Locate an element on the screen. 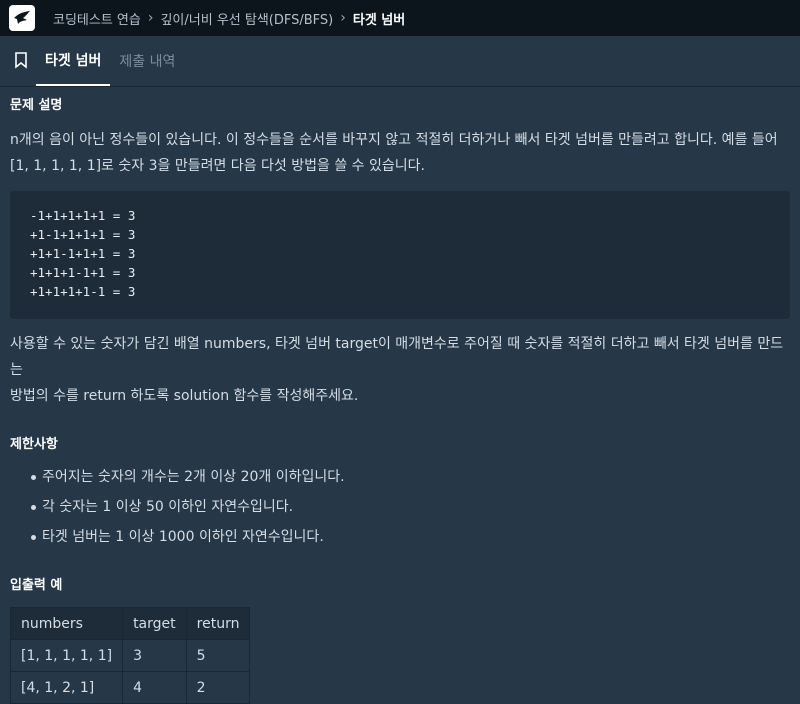 Image resolution: width=800 pixels, height=704 pixels. section-title-constraints: 제한사항 is located at coordinates (34, 444).